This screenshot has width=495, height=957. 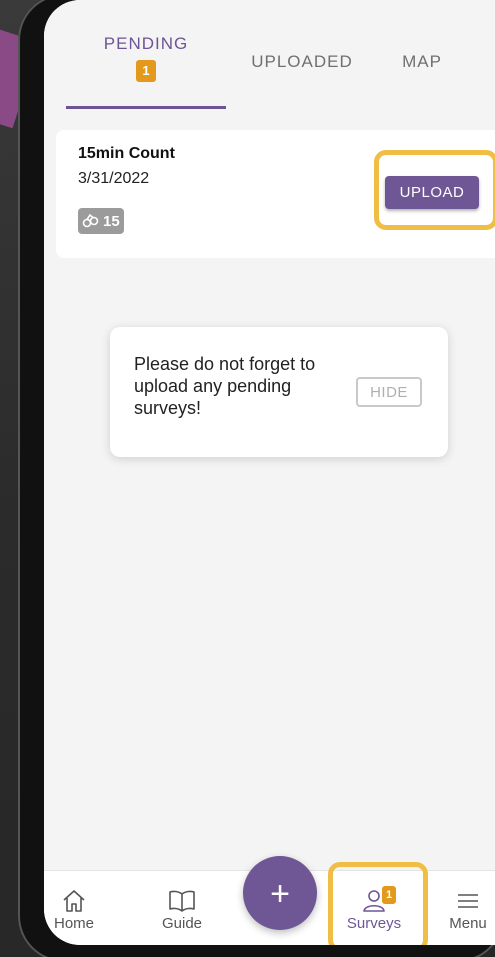 I want to click on pending-survey-card: 15min Count 3/31/2022 15 UPLOAD, so click(x=275, y=194).